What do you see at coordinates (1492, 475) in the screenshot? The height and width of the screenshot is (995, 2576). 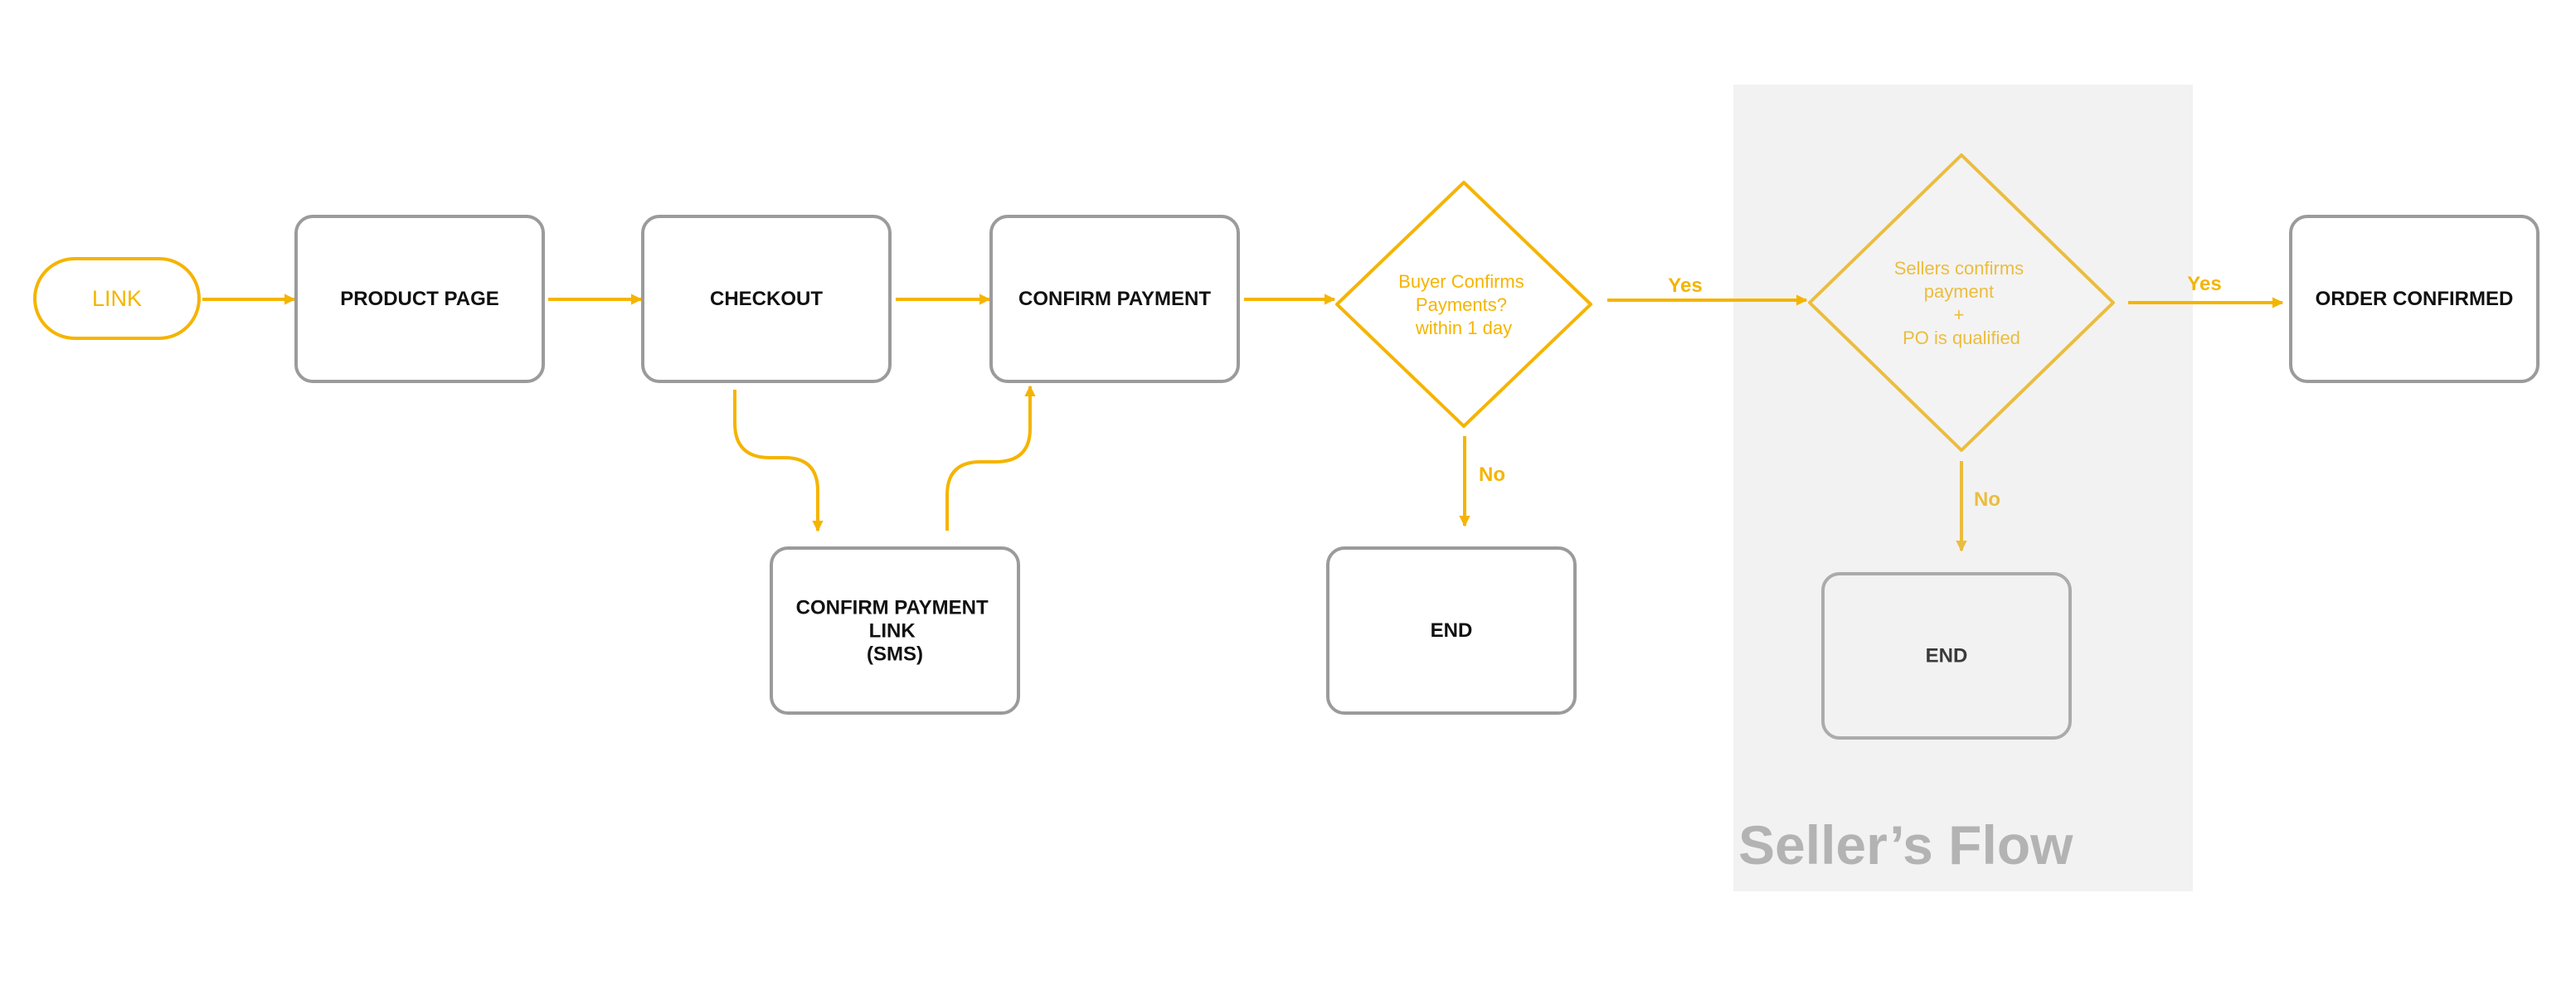 I see `edge-label-buyer-no: No` at bounding box center [1492, 475].